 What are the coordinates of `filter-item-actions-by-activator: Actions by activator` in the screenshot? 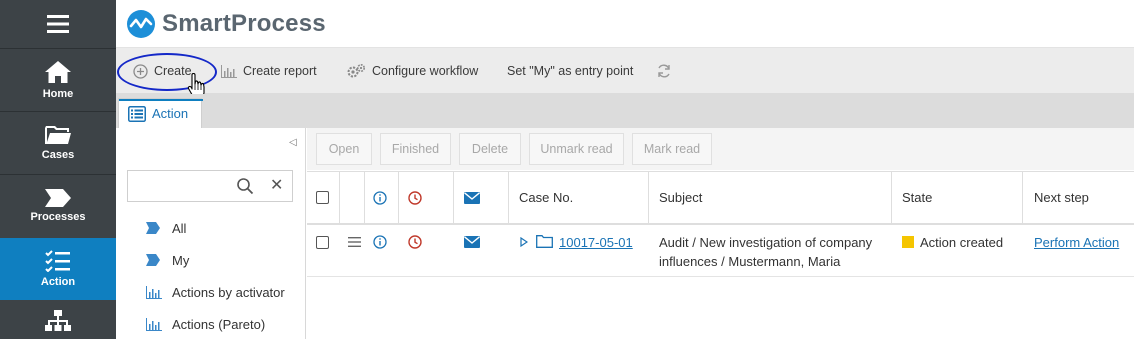 It's located at (215, 292).